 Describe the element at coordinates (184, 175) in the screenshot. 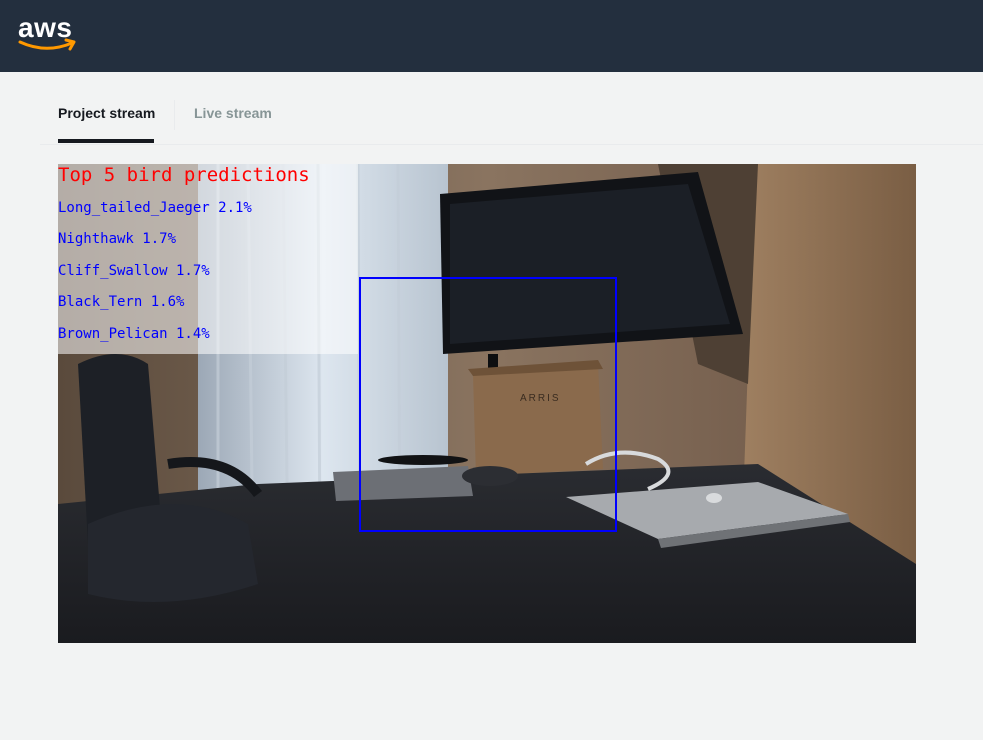

I see `predictions-title: Top 5 bird predictions` at that location.